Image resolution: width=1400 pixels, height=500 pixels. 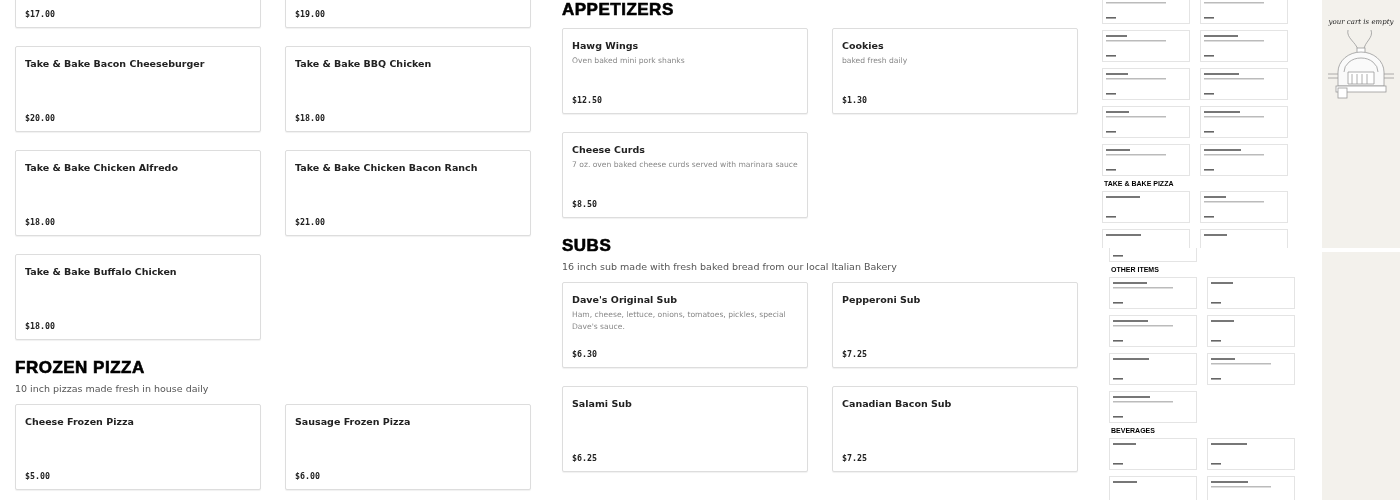 I want to click on menu-item-card: Sausage Frozen Pizza $6.00, so click(x=408, y=447).